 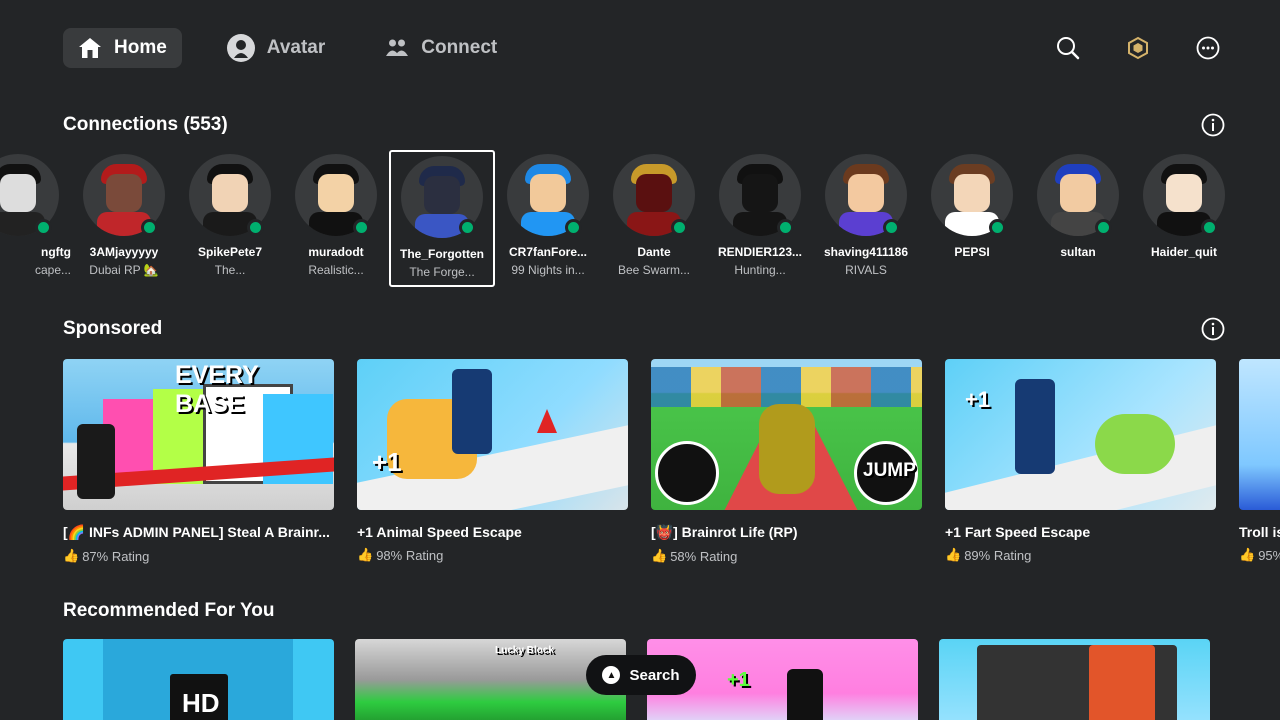 I want to click on friend-name: muradodt, so click(x=336, y=252).